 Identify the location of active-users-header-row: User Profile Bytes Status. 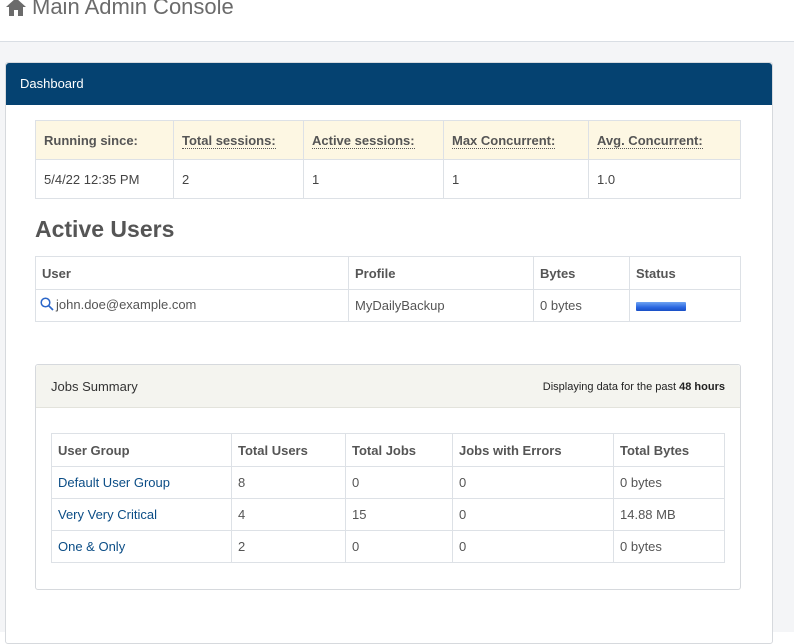
(388, 273).